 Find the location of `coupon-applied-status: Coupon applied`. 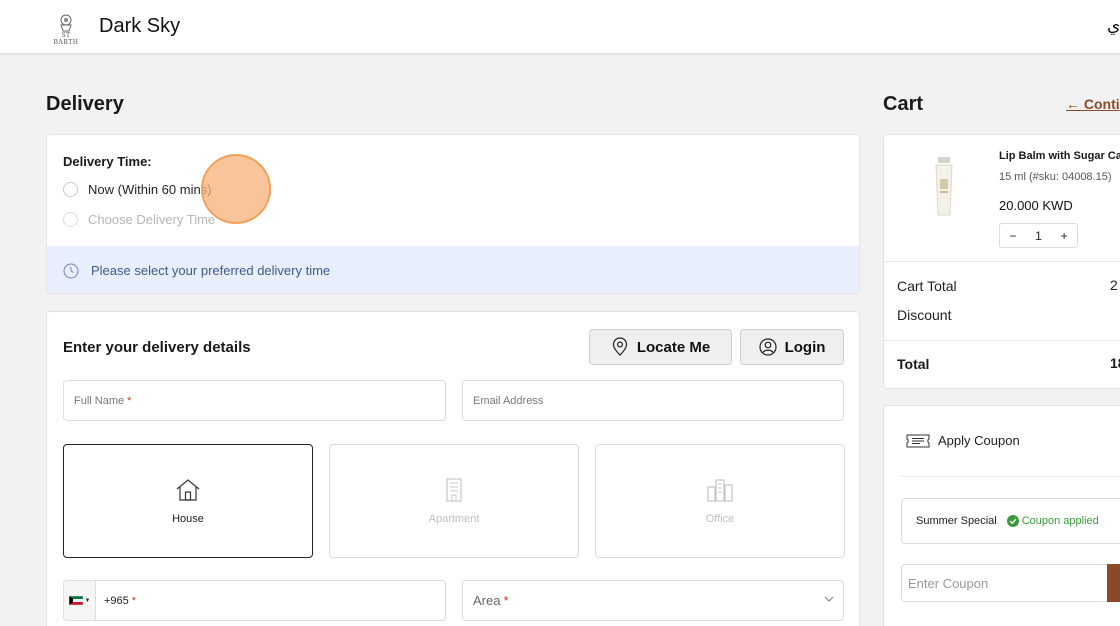

coupon-applied-status: Coupon applied is located at coordinates (1052, 521).